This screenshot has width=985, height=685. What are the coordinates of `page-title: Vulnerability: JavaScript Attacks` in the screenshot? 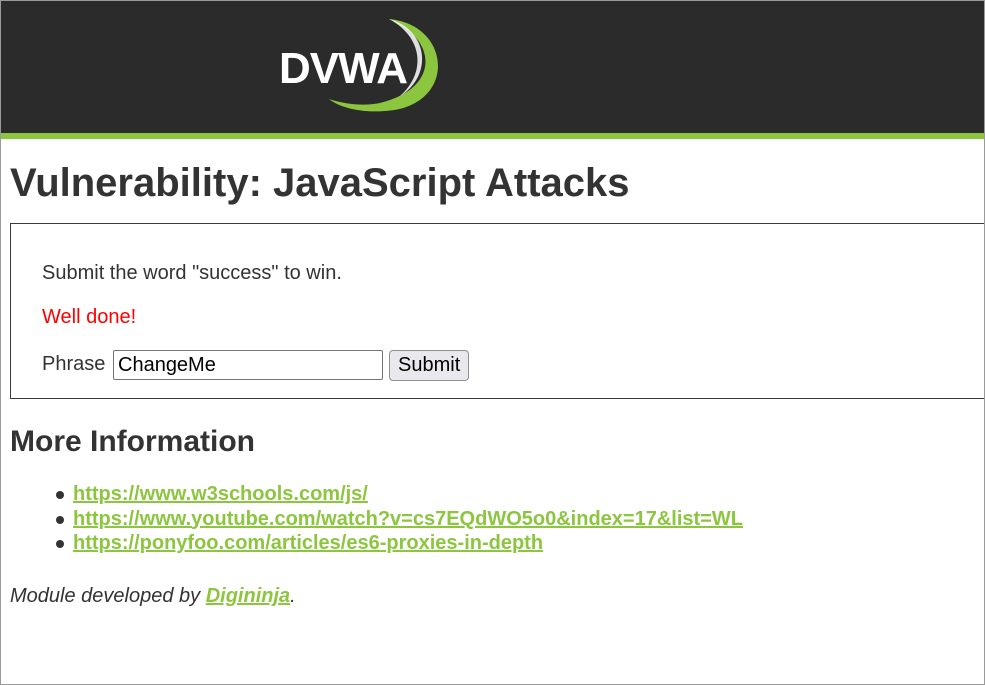 It's located at (320, 183).